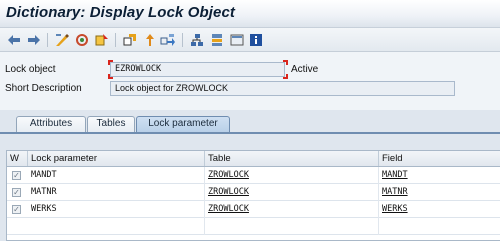 This screenshot has height=241, width=500. What do you see at coordinates (439, 209) in the screenshot?
I see `field-cell: WERKS` at bounding box center [439, 209].